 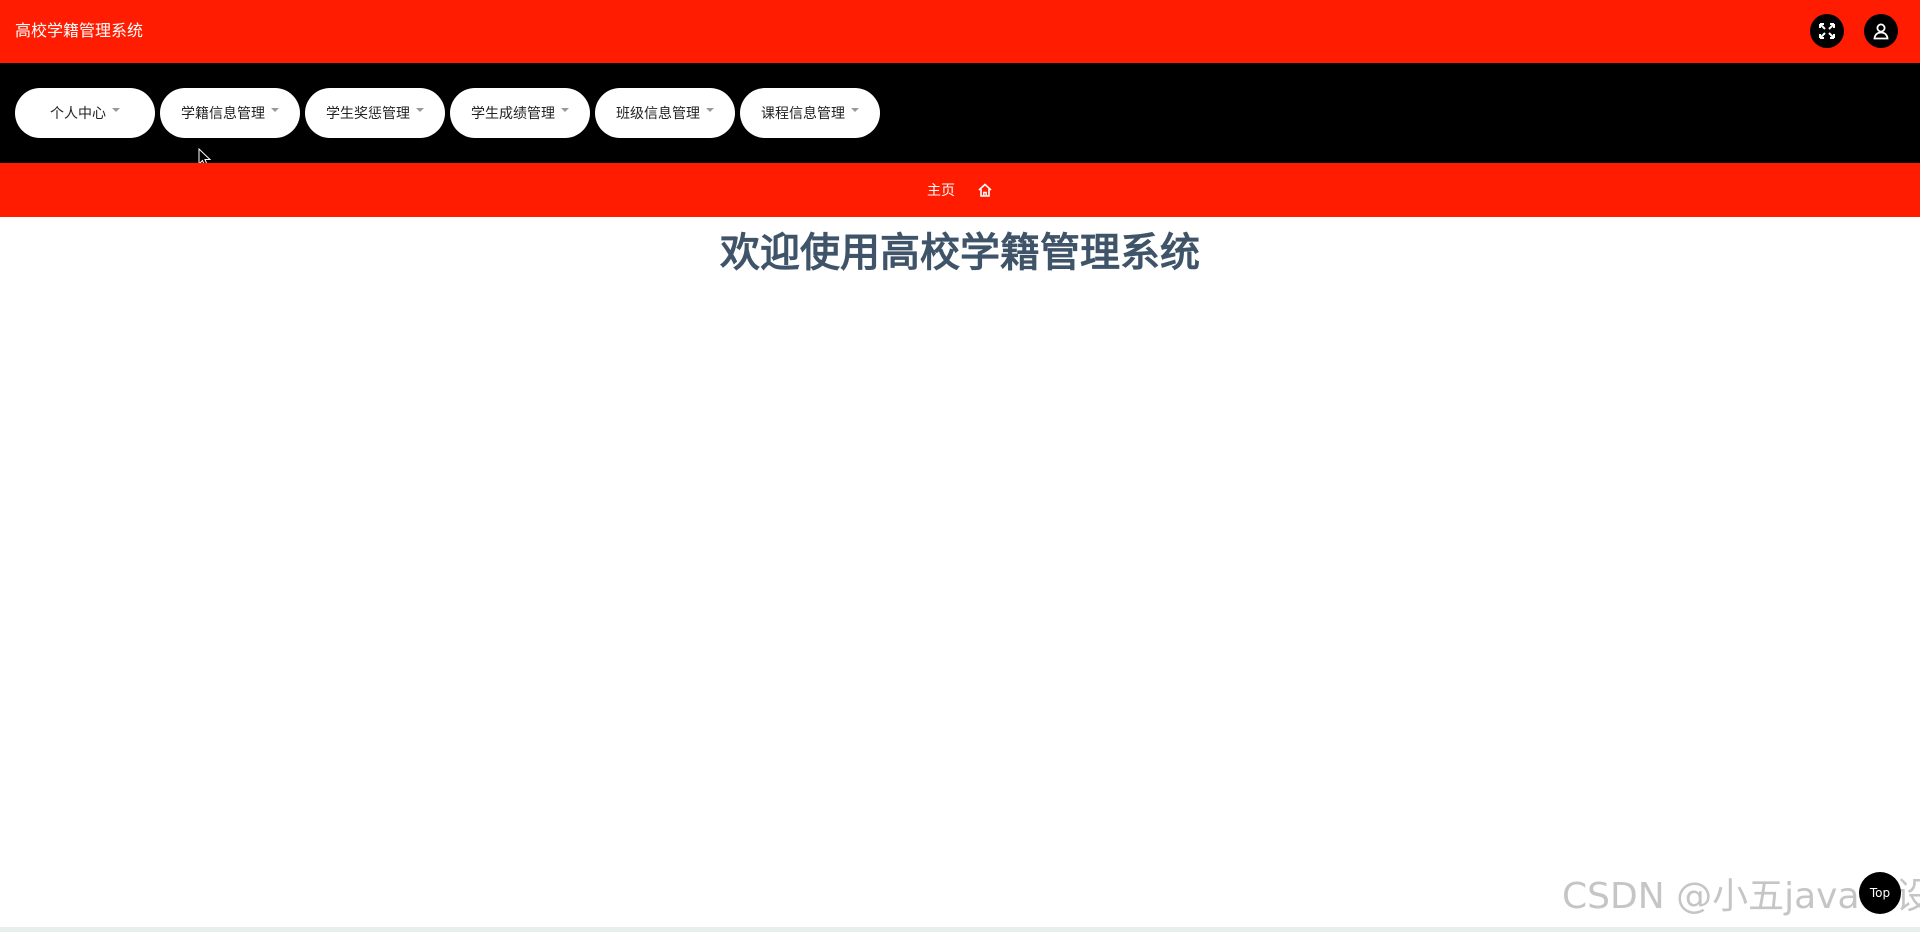 What do you see at coordinates (985, 190) in the screenshot?
I see `home-icon` at bounding box center [985, 190].